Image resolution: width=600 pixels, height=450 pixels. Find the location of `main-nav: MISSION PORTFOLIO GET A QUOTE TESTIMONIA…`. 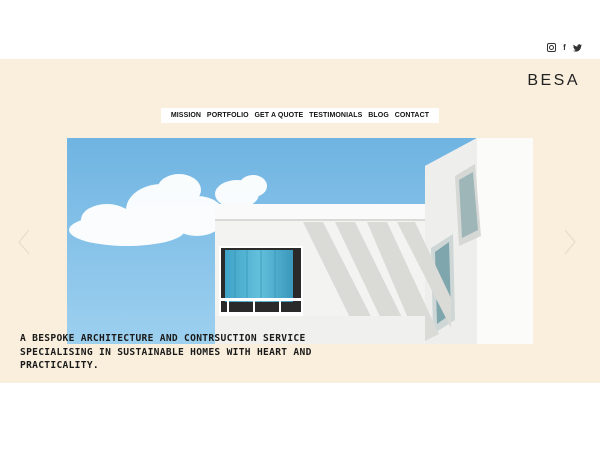

main-nav: MISSION PORTFOLIO GET A QUOTE TESTIMONIA… is located at coordinates (300, 115).